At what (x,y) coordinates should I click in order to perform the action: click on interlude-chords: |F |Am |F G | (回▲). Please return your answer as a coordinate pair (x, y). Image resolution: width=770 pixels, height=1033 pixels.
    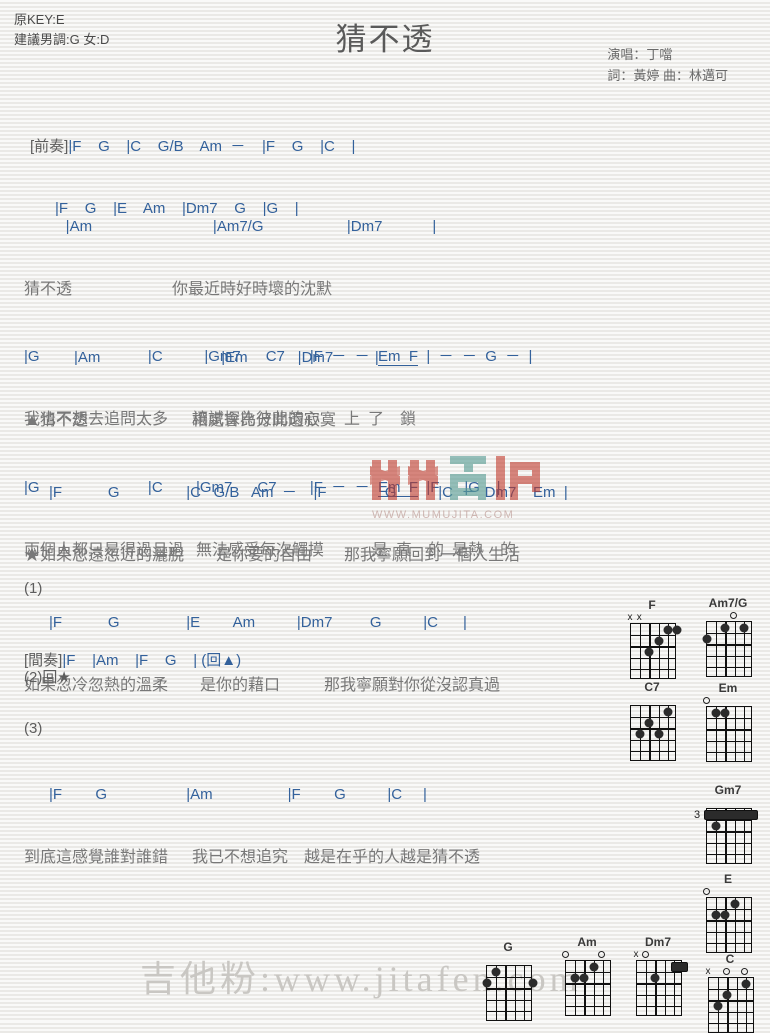
    Looking at the image, I should click on (152, 660).